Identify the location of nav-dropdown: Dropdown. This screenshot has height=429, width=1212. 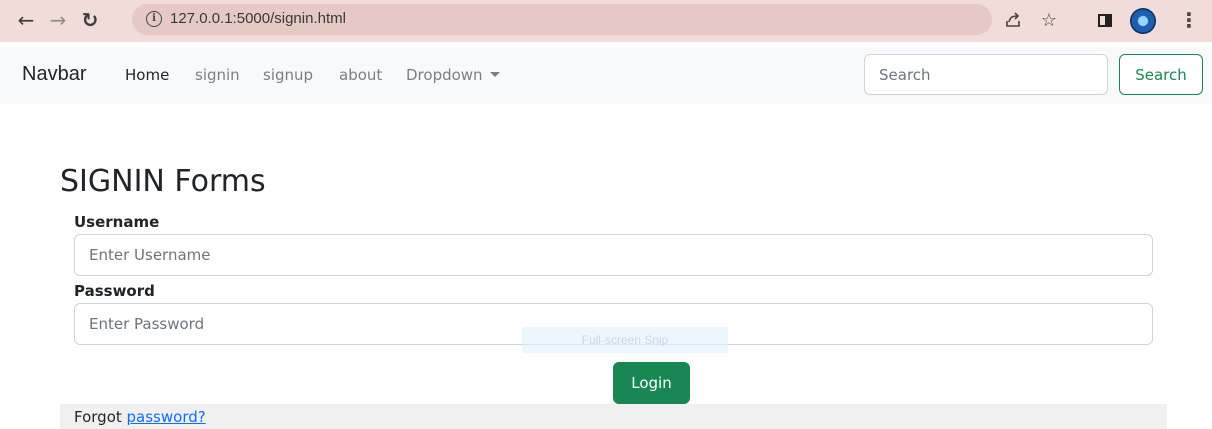
(453, 75).